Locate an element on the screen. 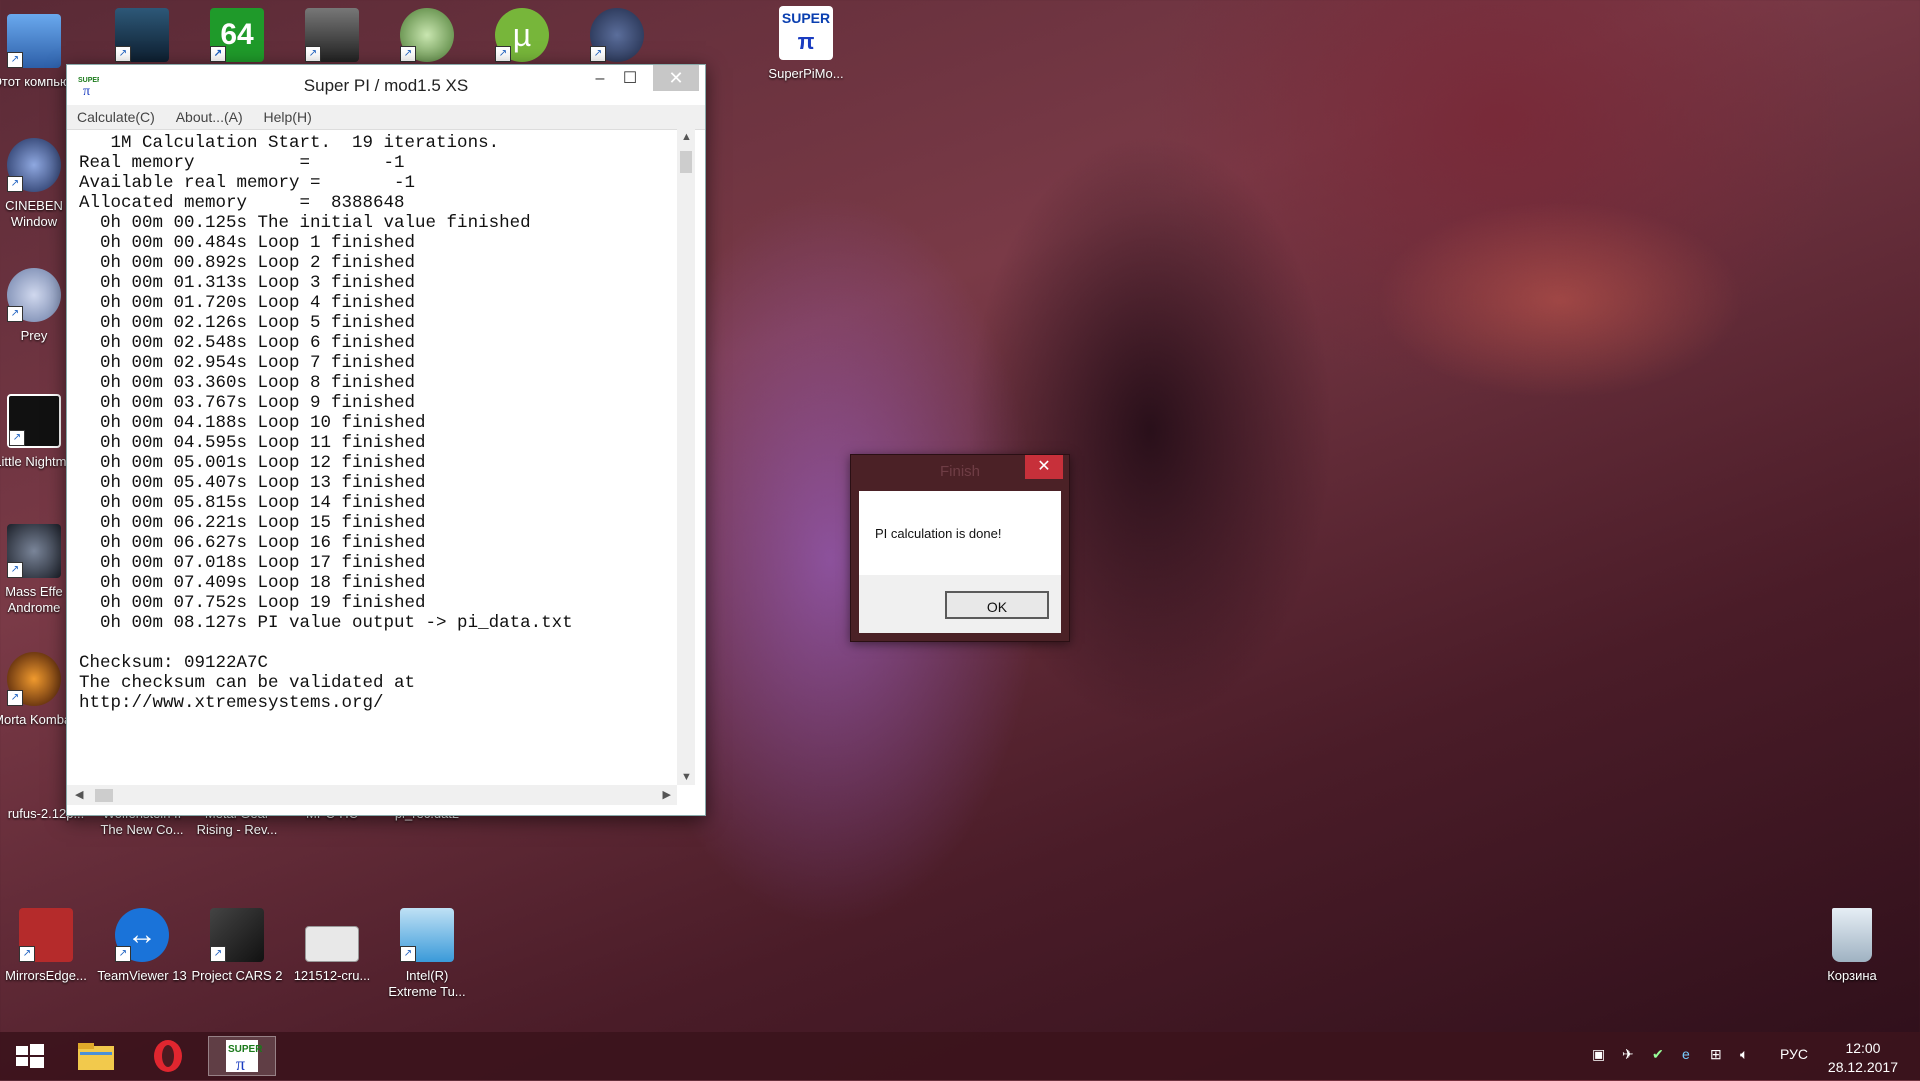 This screenshot has height=1081, width=1920. superpi-icon: SUPER π is located at coordinates (806, 33).